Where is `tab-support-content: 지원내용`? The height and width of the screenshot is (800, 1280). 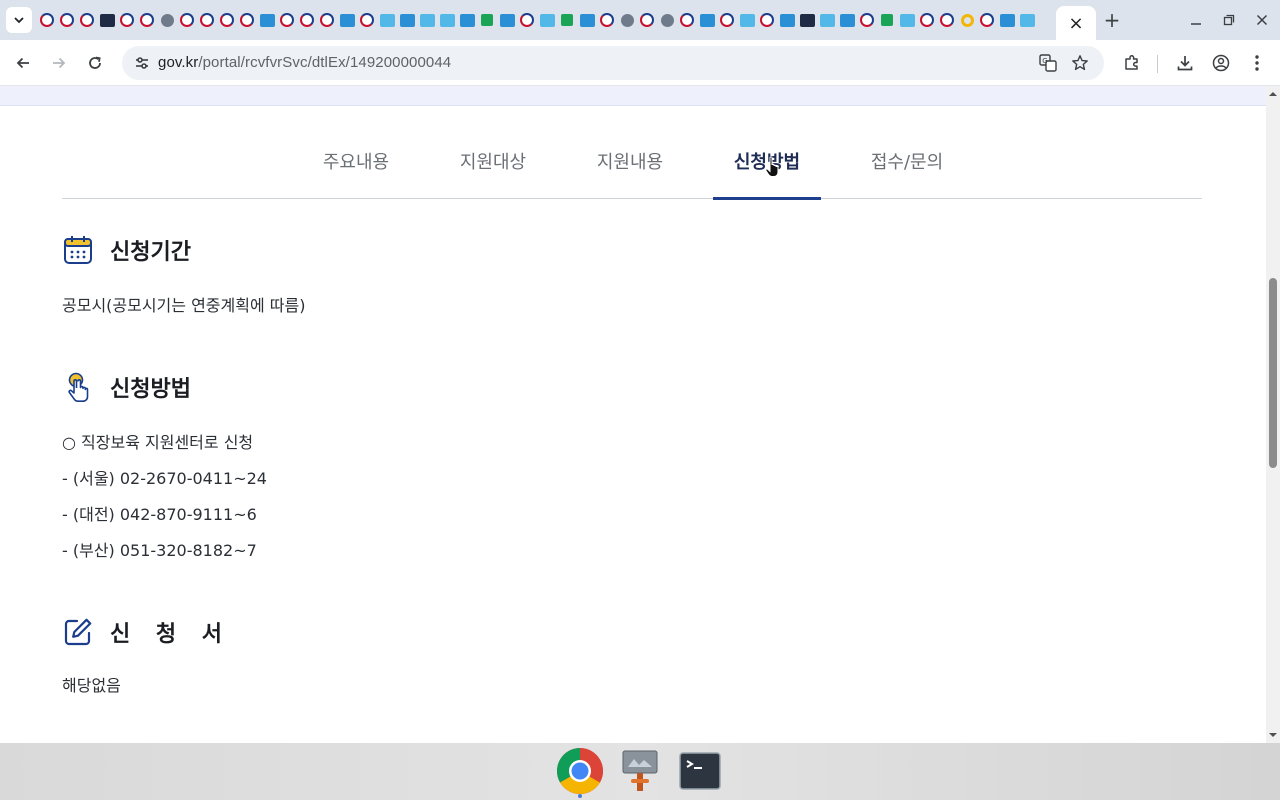
tab-support-content: 지원내용 is located at coordinates (630, 173).